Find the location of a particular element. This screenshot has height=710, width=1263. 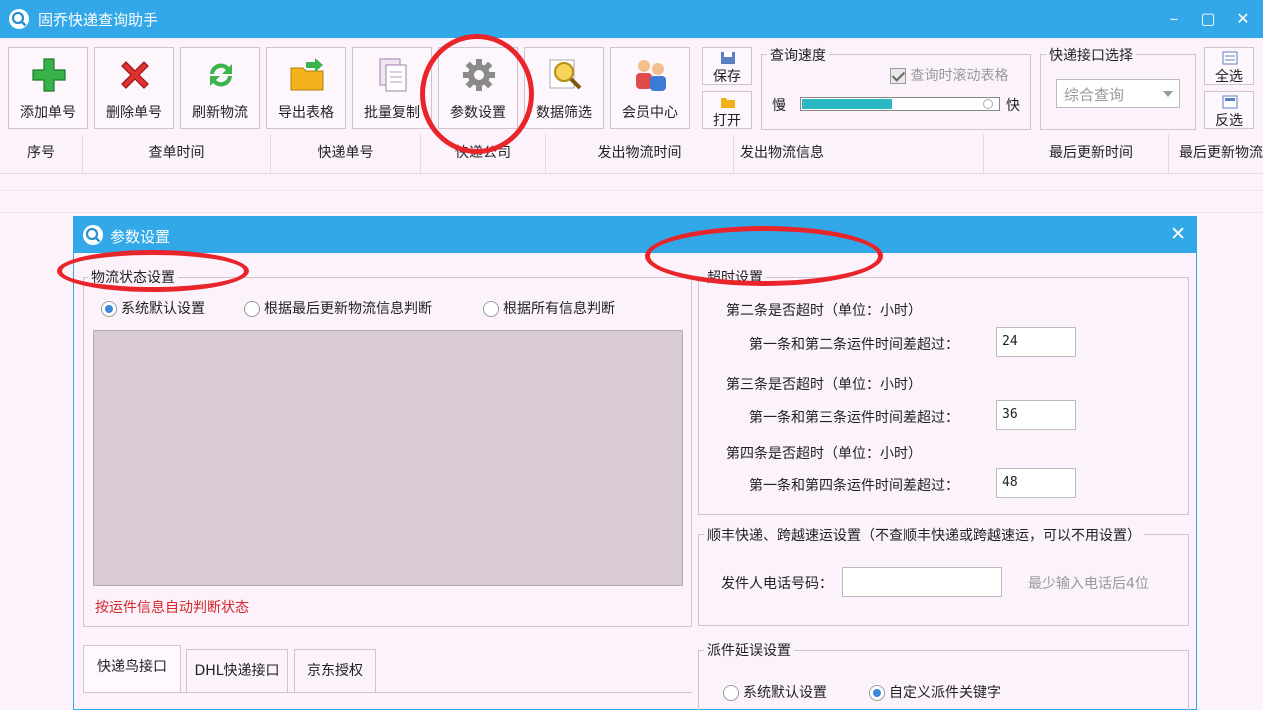

invert-selection-button: 反选 is located at coordinates (1229, 110).